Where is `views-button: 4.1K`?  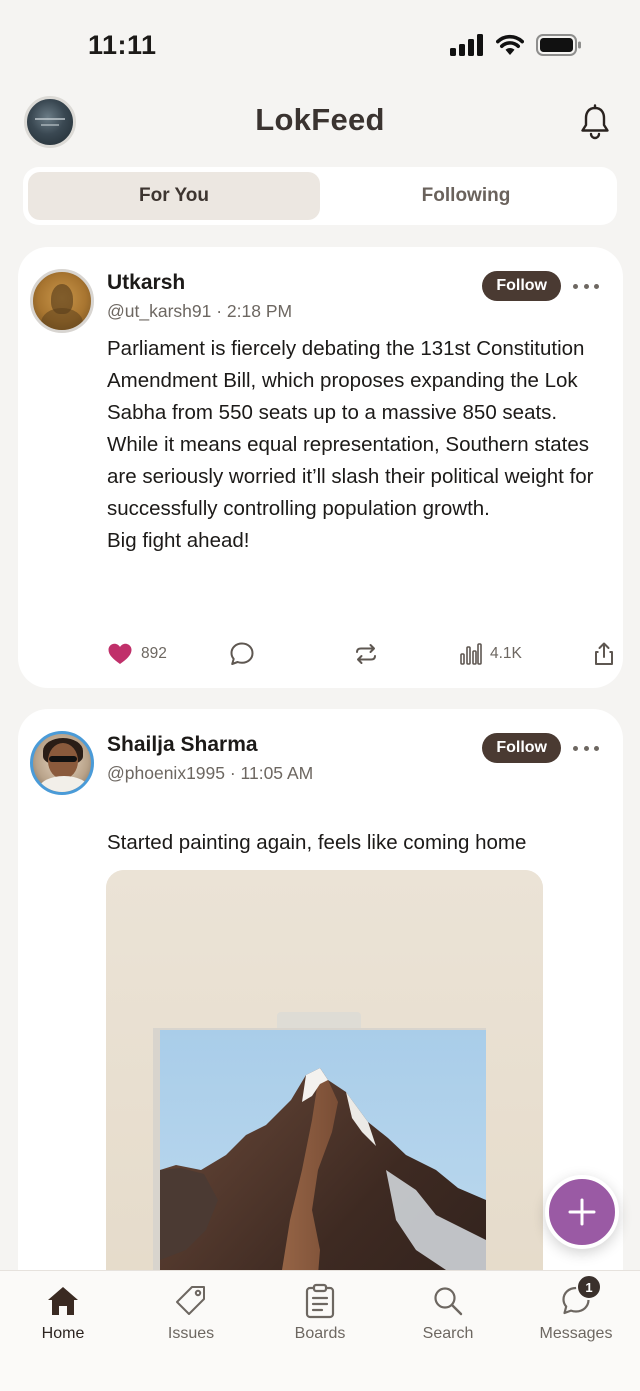 views-button: 4.1K is located at coordinates (491, 654).